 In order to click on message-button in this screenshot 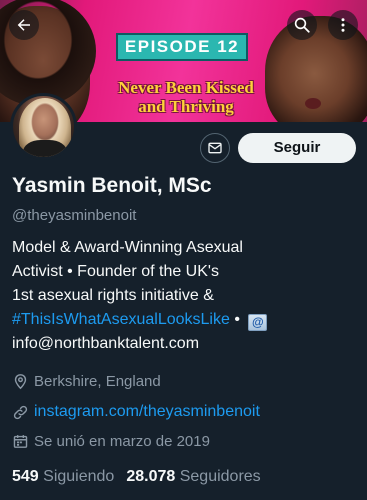, I will do `click(215, 148)`.